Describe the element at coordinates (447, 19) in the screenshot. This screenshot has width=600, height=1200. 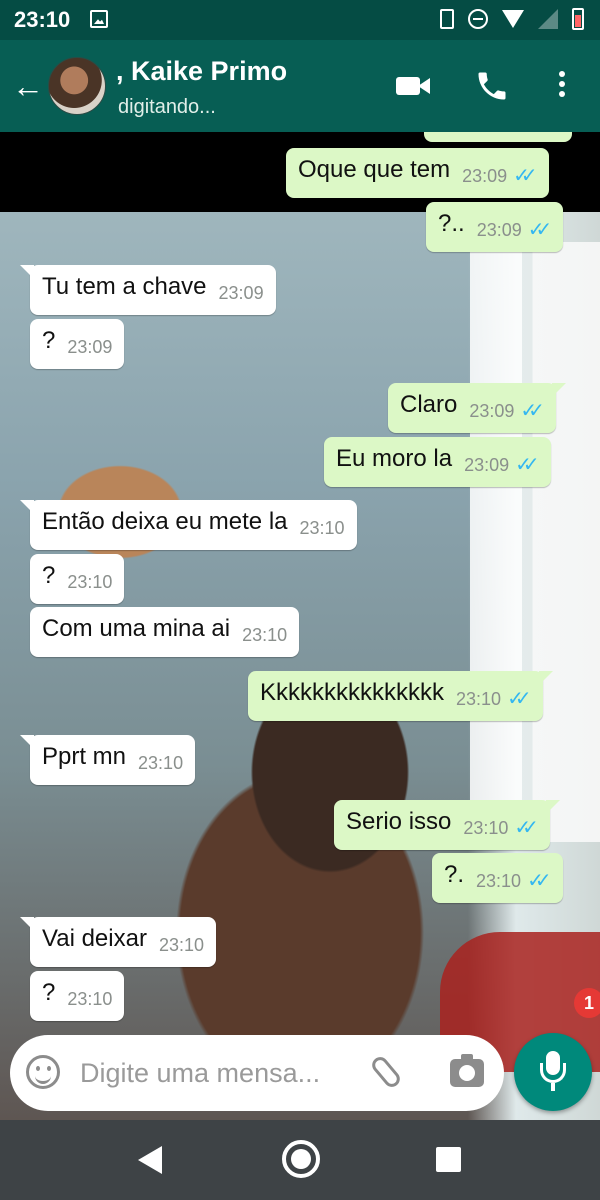
I see `vibrate-icon` at that location.